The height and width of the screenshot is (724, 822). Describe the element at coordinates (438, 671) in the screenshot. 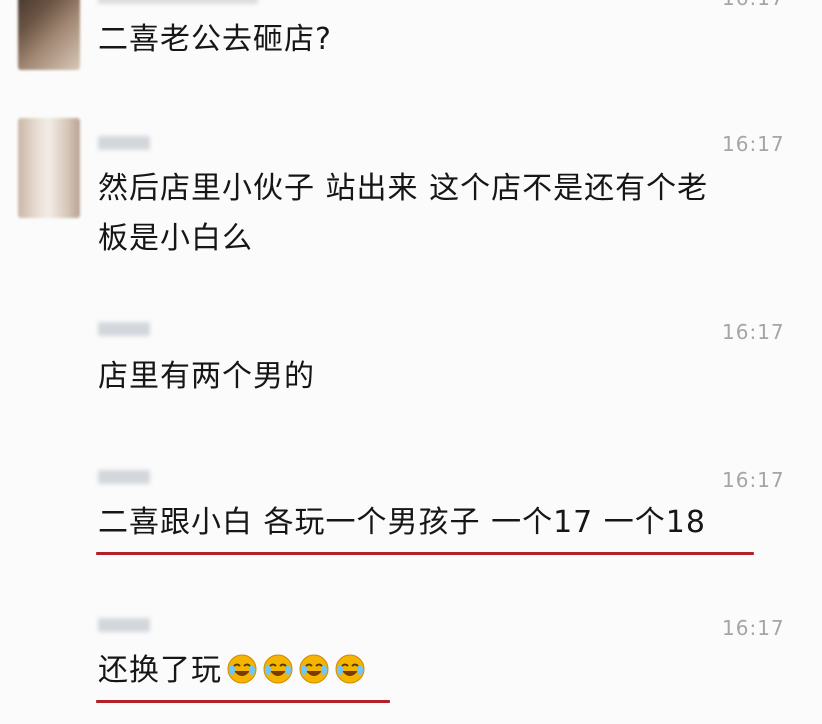

I see `message-text: 还换了玩` at that location.